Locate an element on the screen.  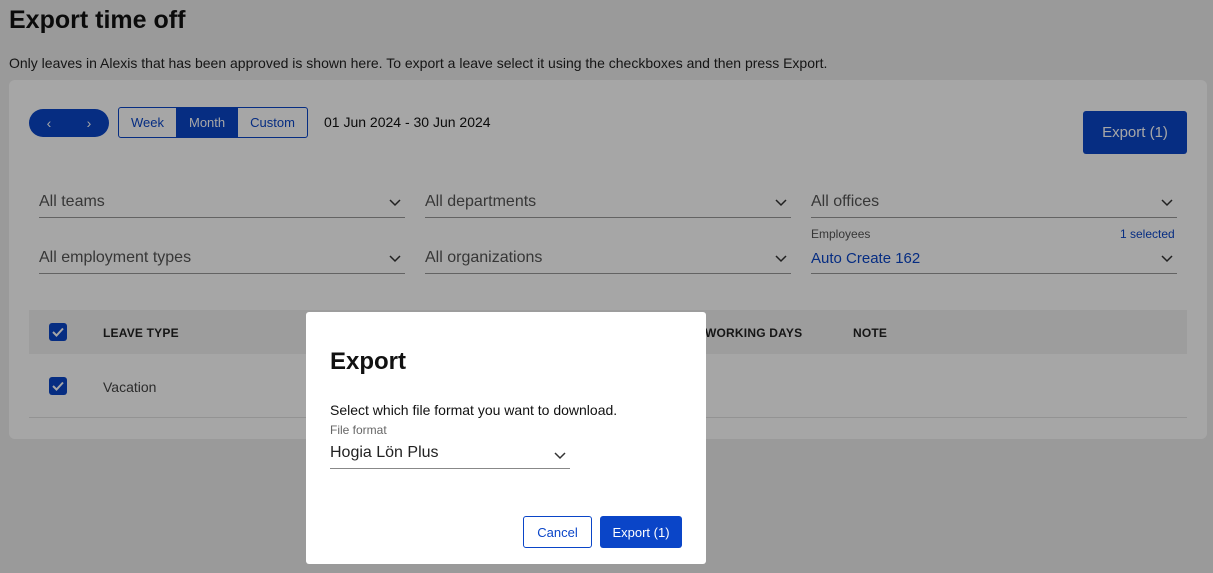
chevron-down-icon is located at coordinates (560, 456).